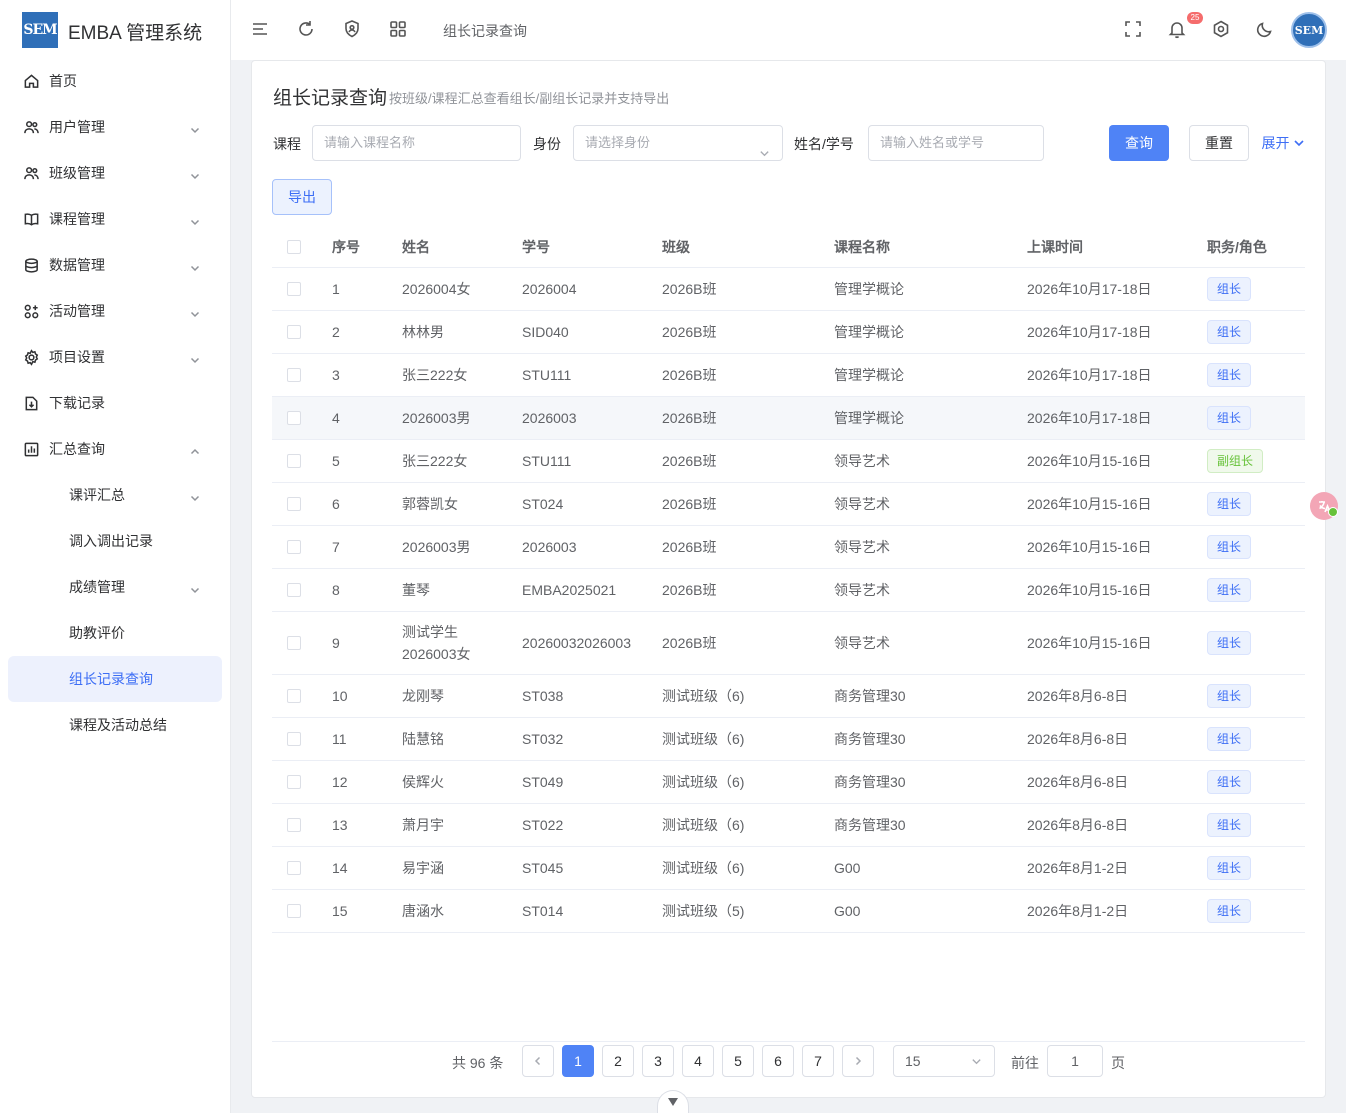  Describe the element at coordinates (788, 461) in the screenshot. I see `table-row: 5 张三222女 STU111 2026B班 领导艺术 2026年10月15-16日 副组长` at that location.